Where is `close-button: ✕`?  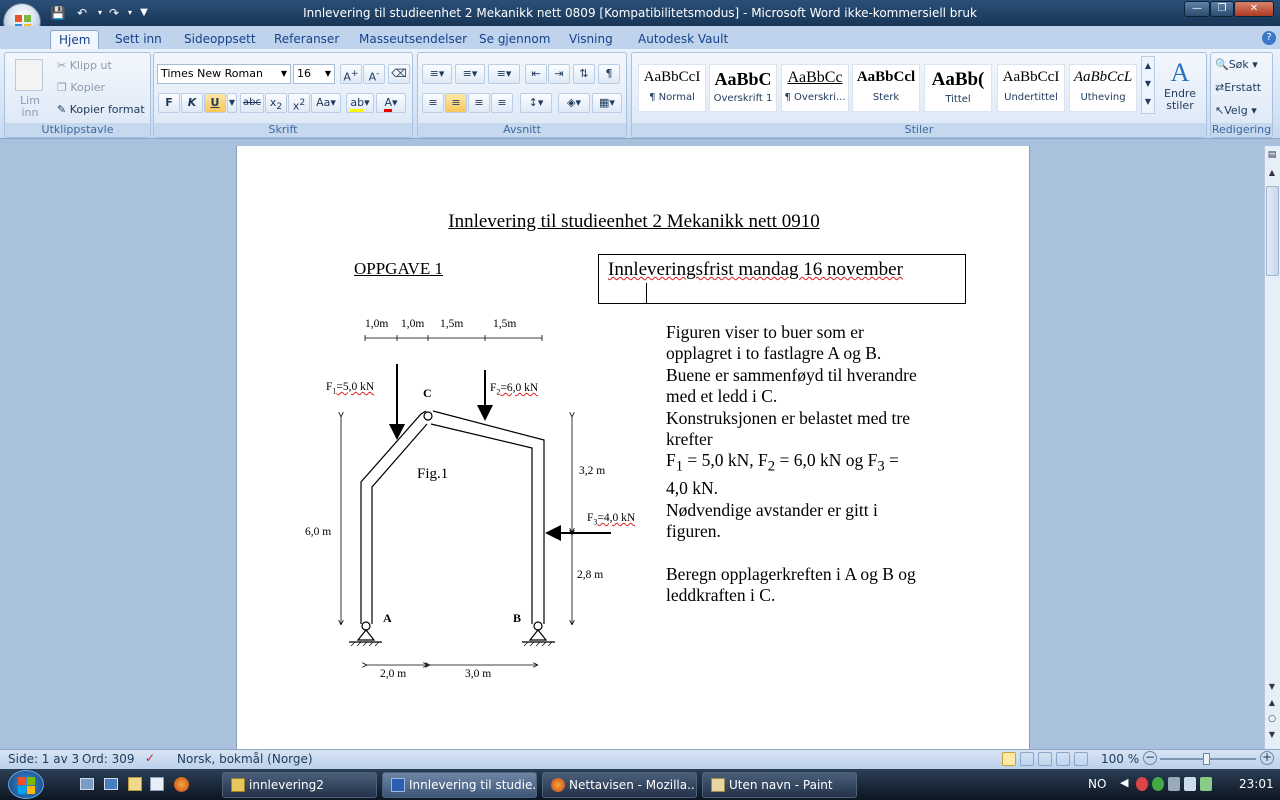
close-button: ✕ is located at coordinates (1254, 9).